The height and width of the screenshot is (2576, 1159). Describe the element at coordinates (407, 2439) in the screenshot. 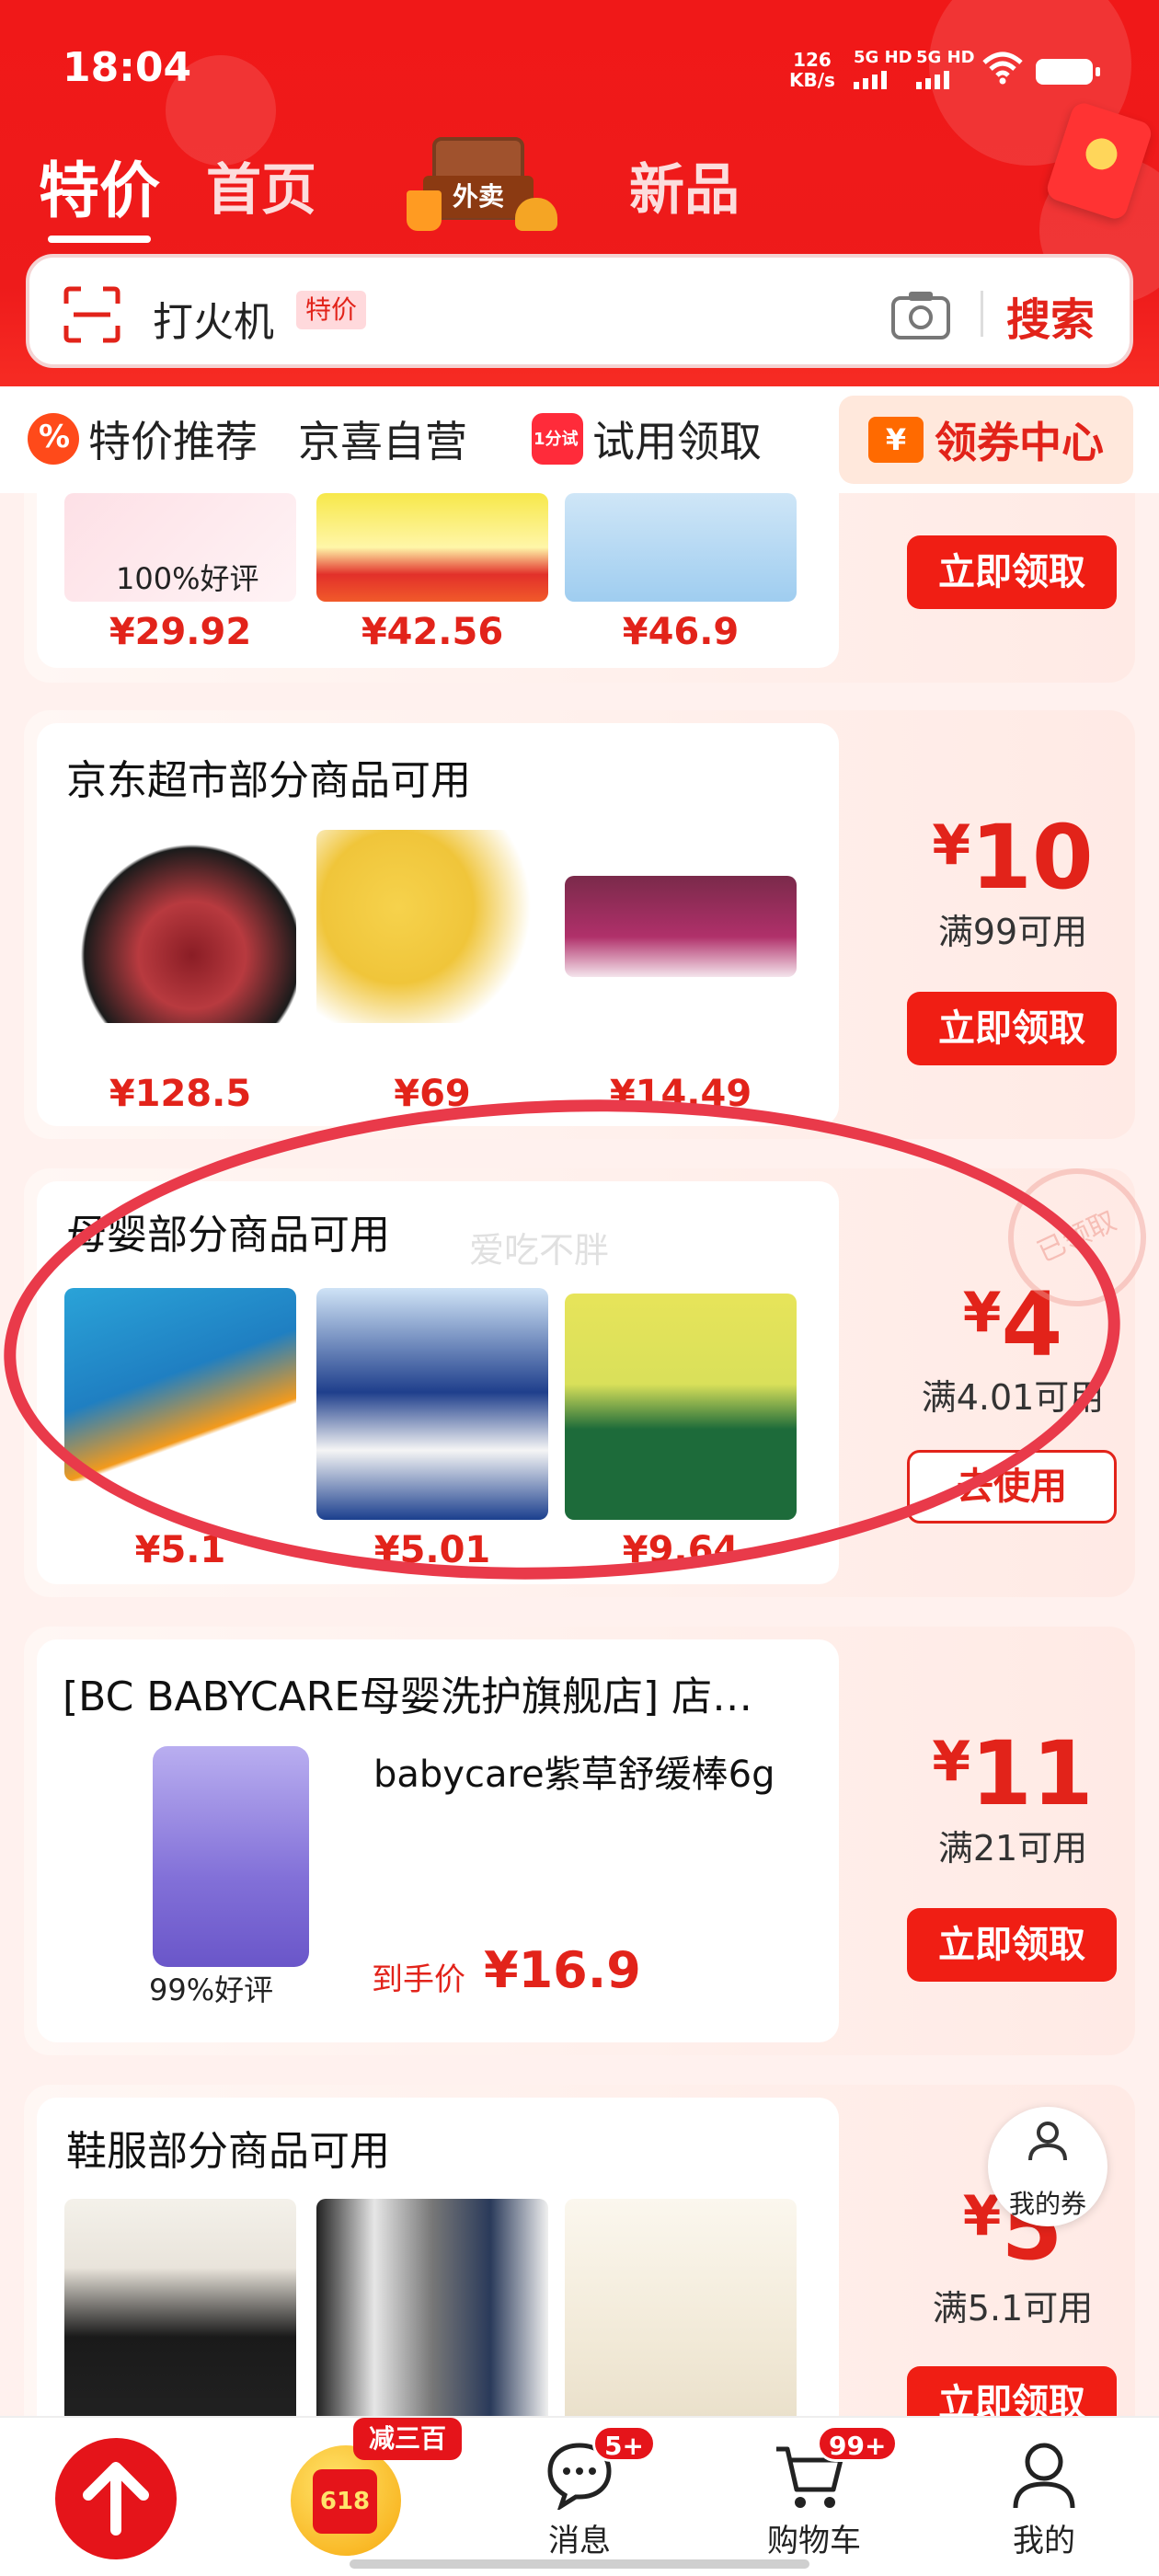

I see `promo-tag: 减三百` at that location.